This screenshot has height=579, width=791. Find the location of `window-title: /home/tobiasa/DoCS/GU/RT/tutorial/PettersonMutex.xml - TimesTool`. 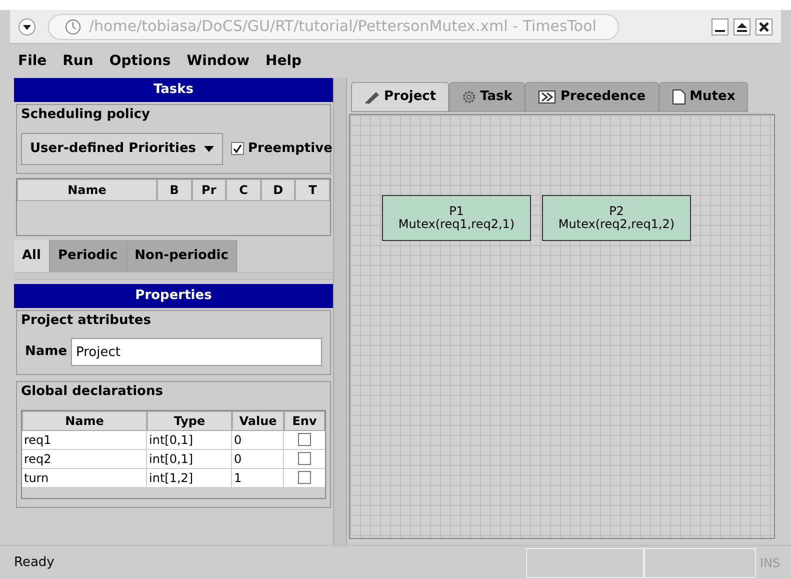

window-title: /home/tobiasa/DoCS/GU/RT/tutorial/PettersonMutex.xml - TimesTool is located at coordinates (342, 27).